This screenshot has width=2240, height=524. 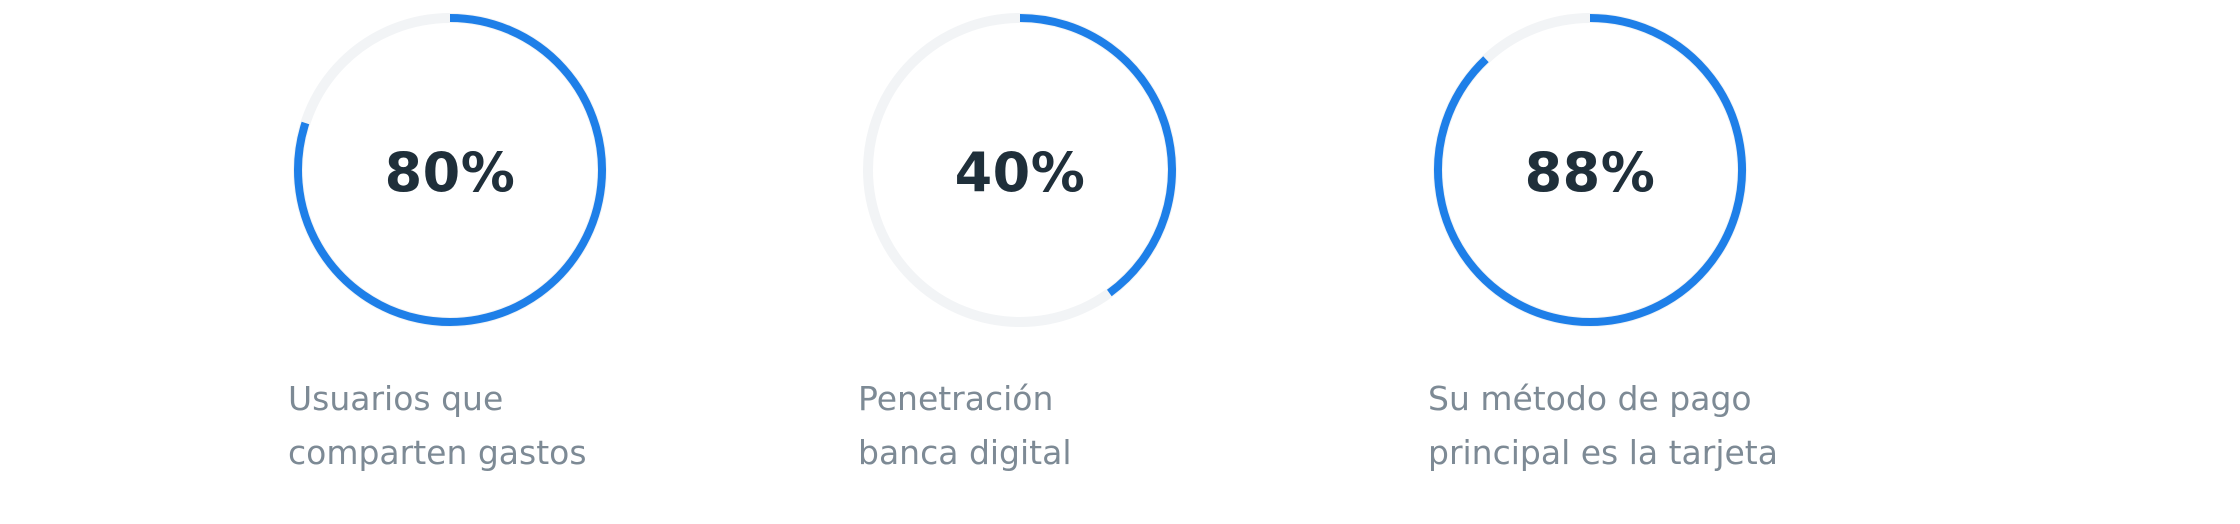 I want to click on progress-ring: 88%, so click(x=1590, y=170).